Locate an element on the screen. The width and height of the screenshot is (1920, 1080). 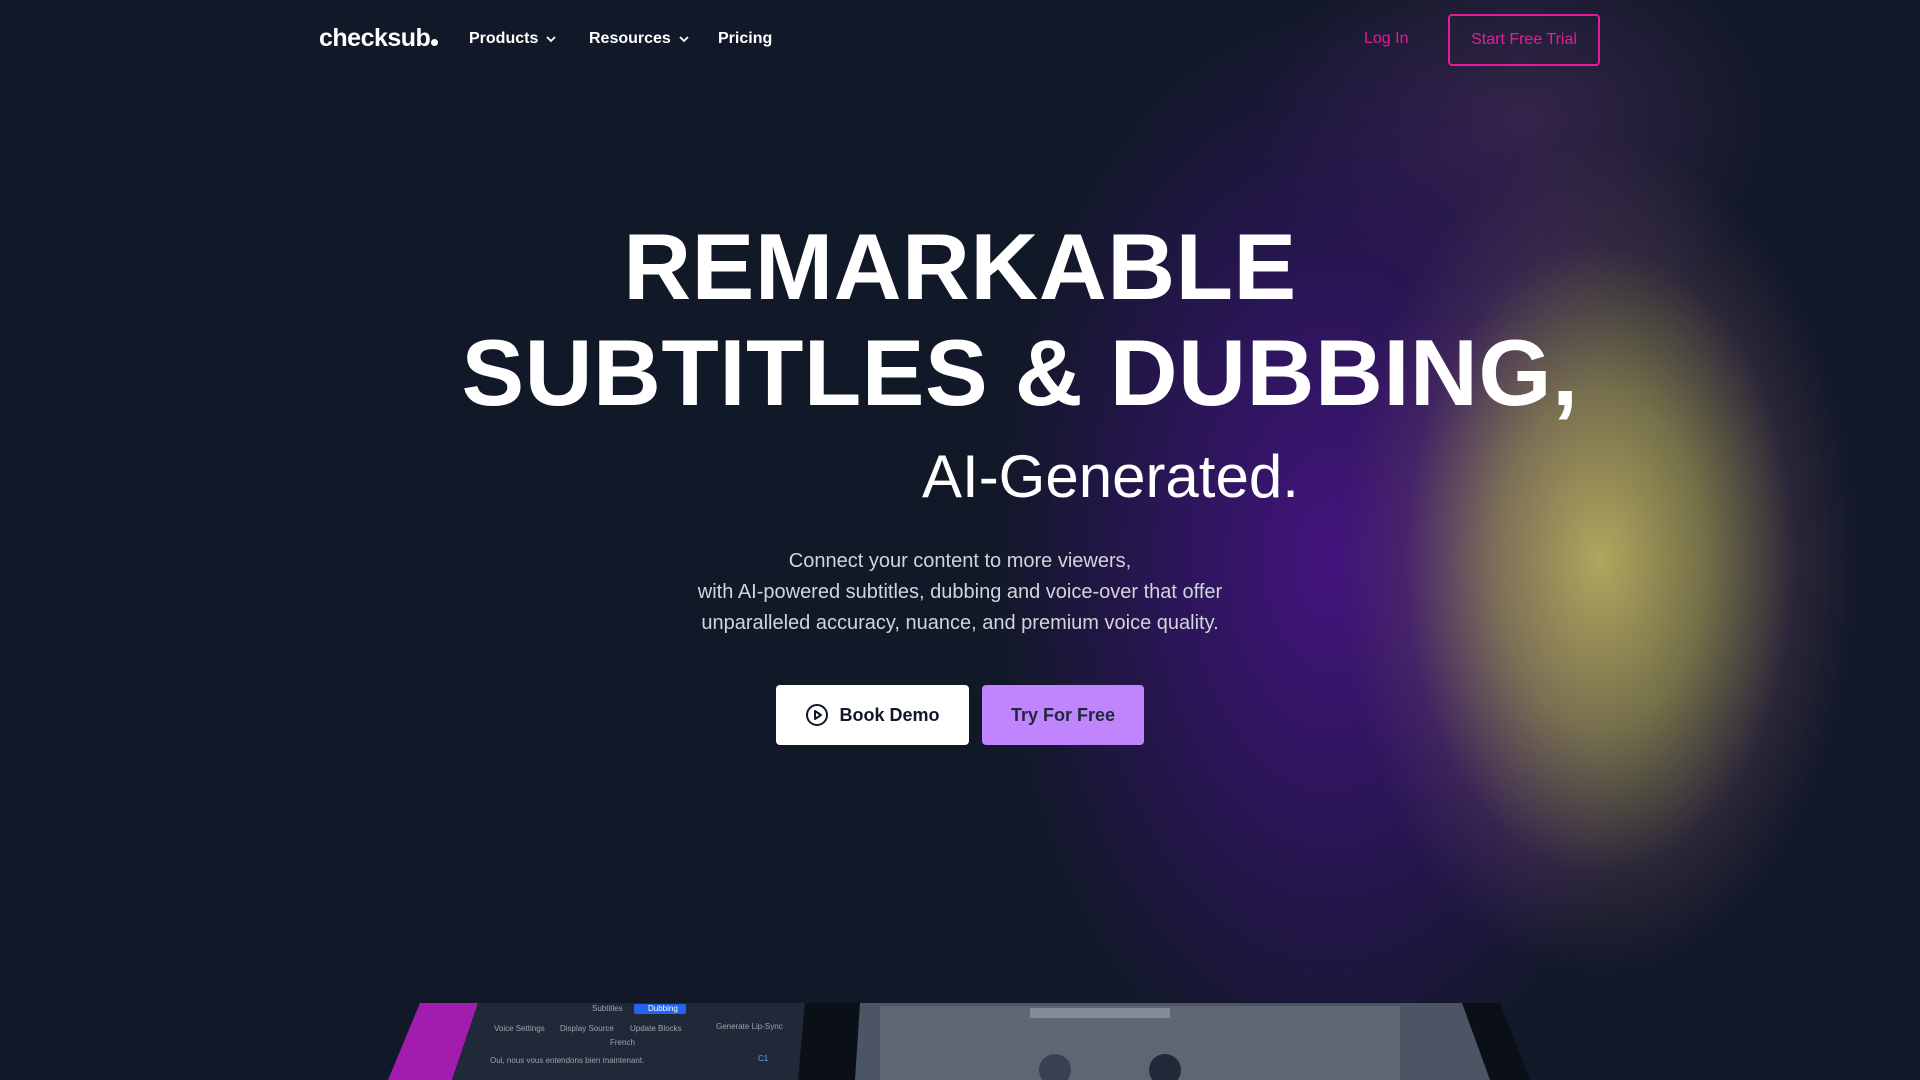
hero-headline-line1: REMARKABLE is located at coordinates (960, 266).